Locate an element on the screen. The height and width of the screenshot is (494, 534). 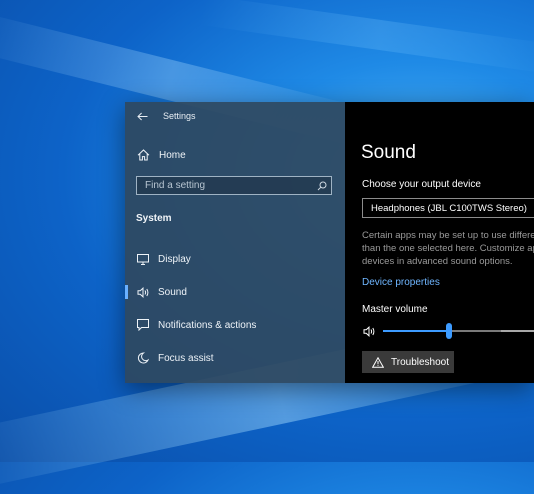
search-box is located at coordinates (234, 185).